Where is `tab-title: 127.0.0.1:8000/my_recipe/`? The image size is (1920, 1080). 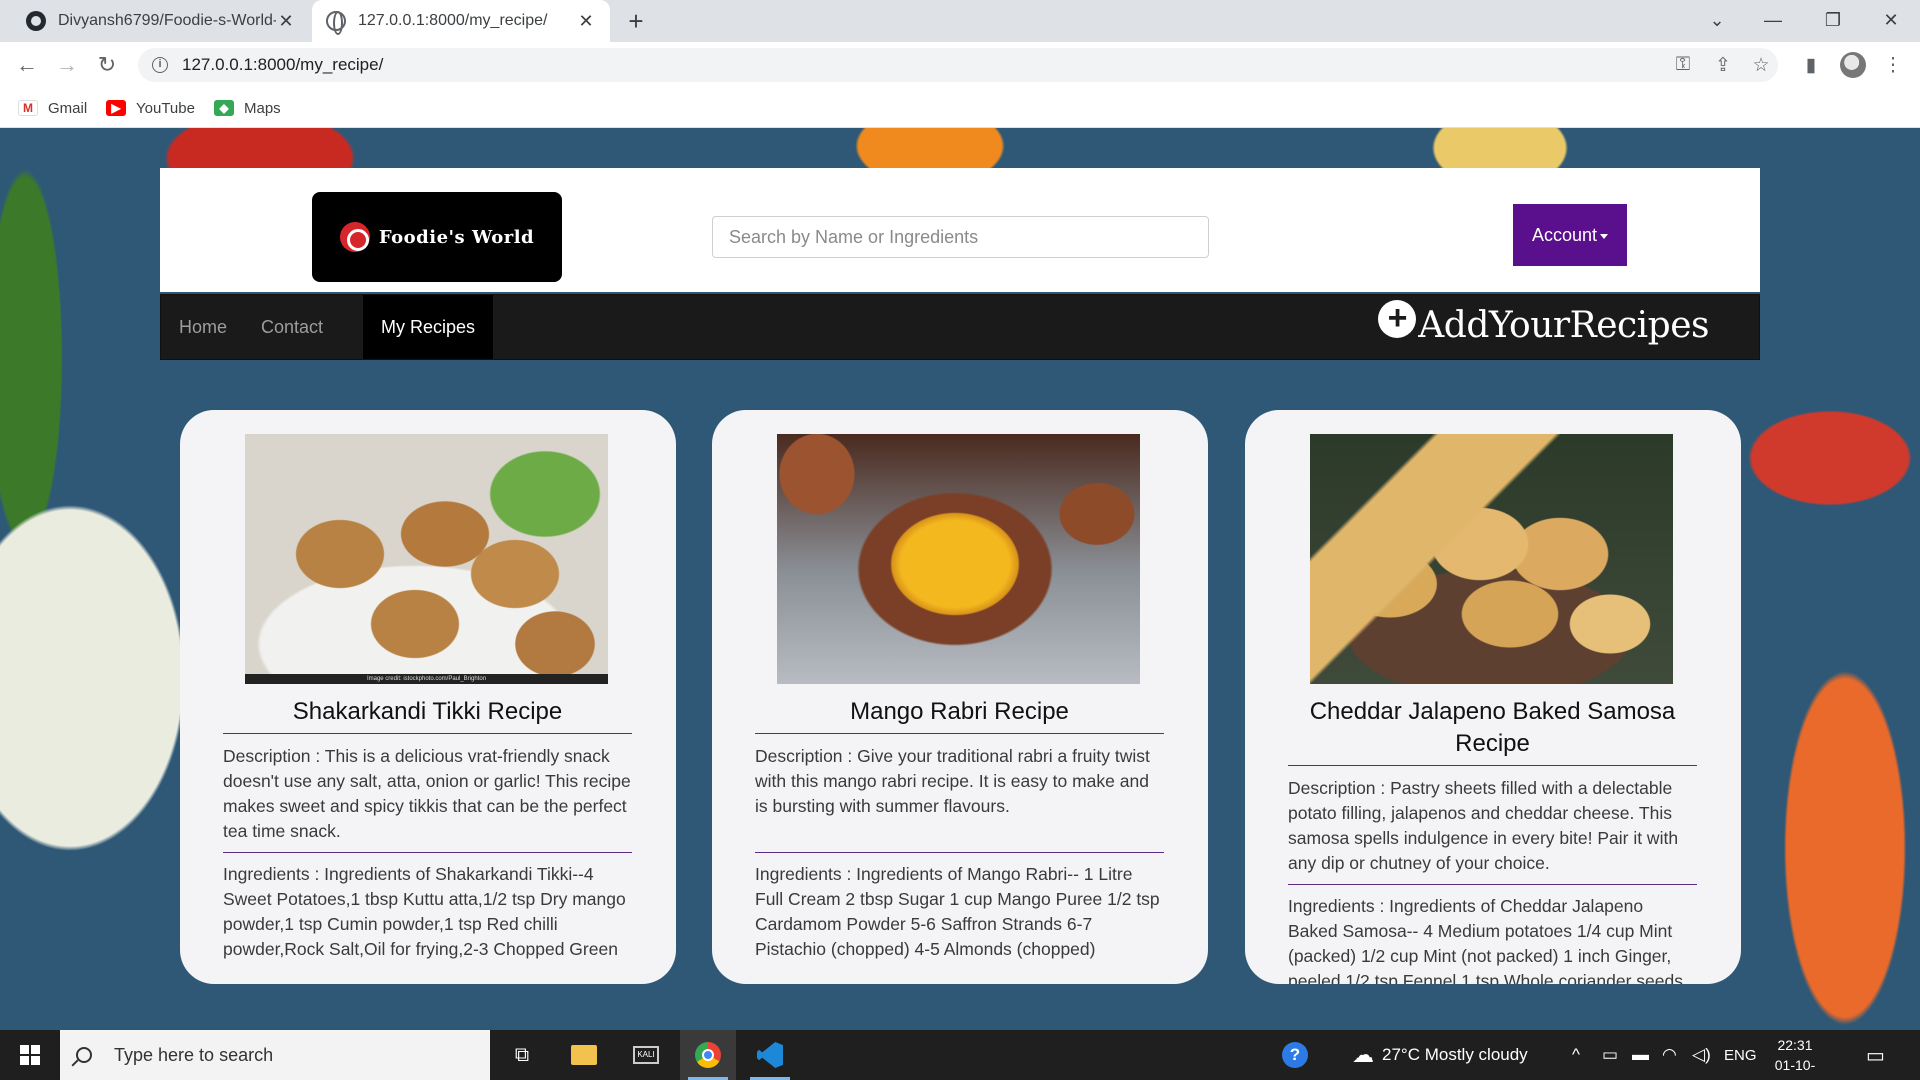
tab-title: 127.0.0.1:8000/my_recipe/ is located at coordinates (453, 20).